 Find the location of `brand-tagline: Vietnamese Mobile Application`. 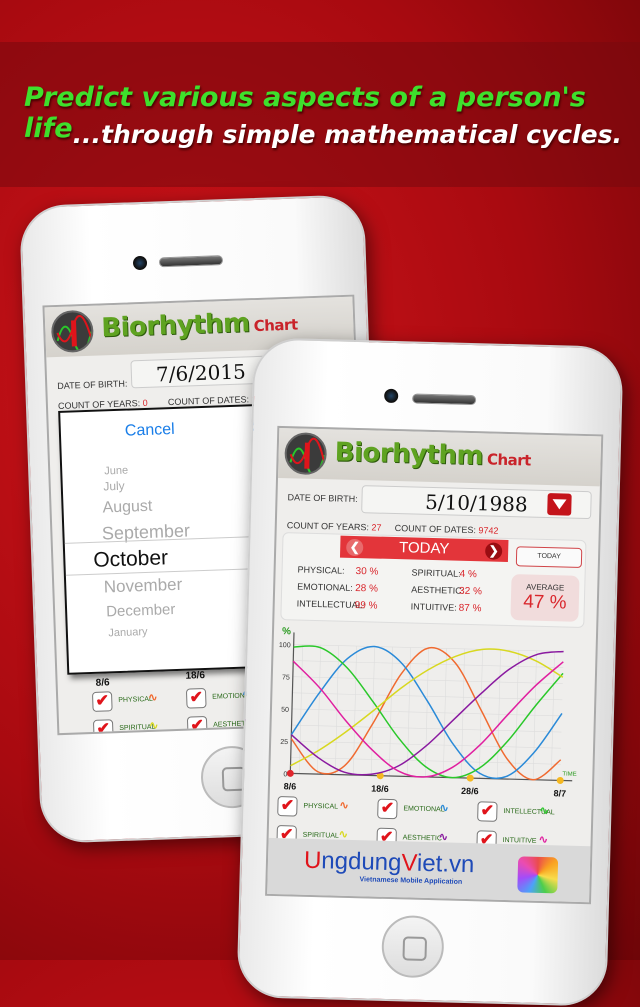

brand-tagline: Vietnamese Mobile Application is located at coordinates (411, 881).